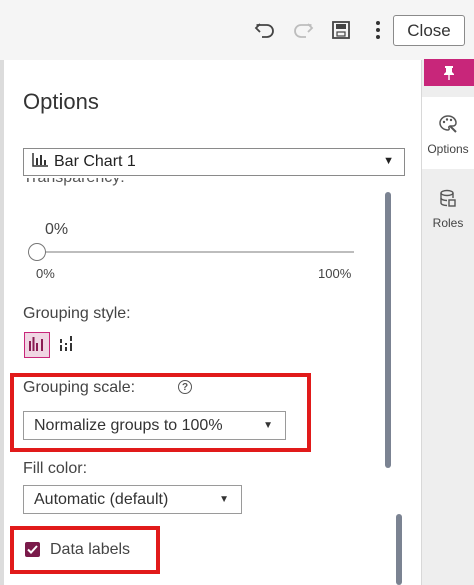  I want to click on transparency-slider-track, so click(195, 252).